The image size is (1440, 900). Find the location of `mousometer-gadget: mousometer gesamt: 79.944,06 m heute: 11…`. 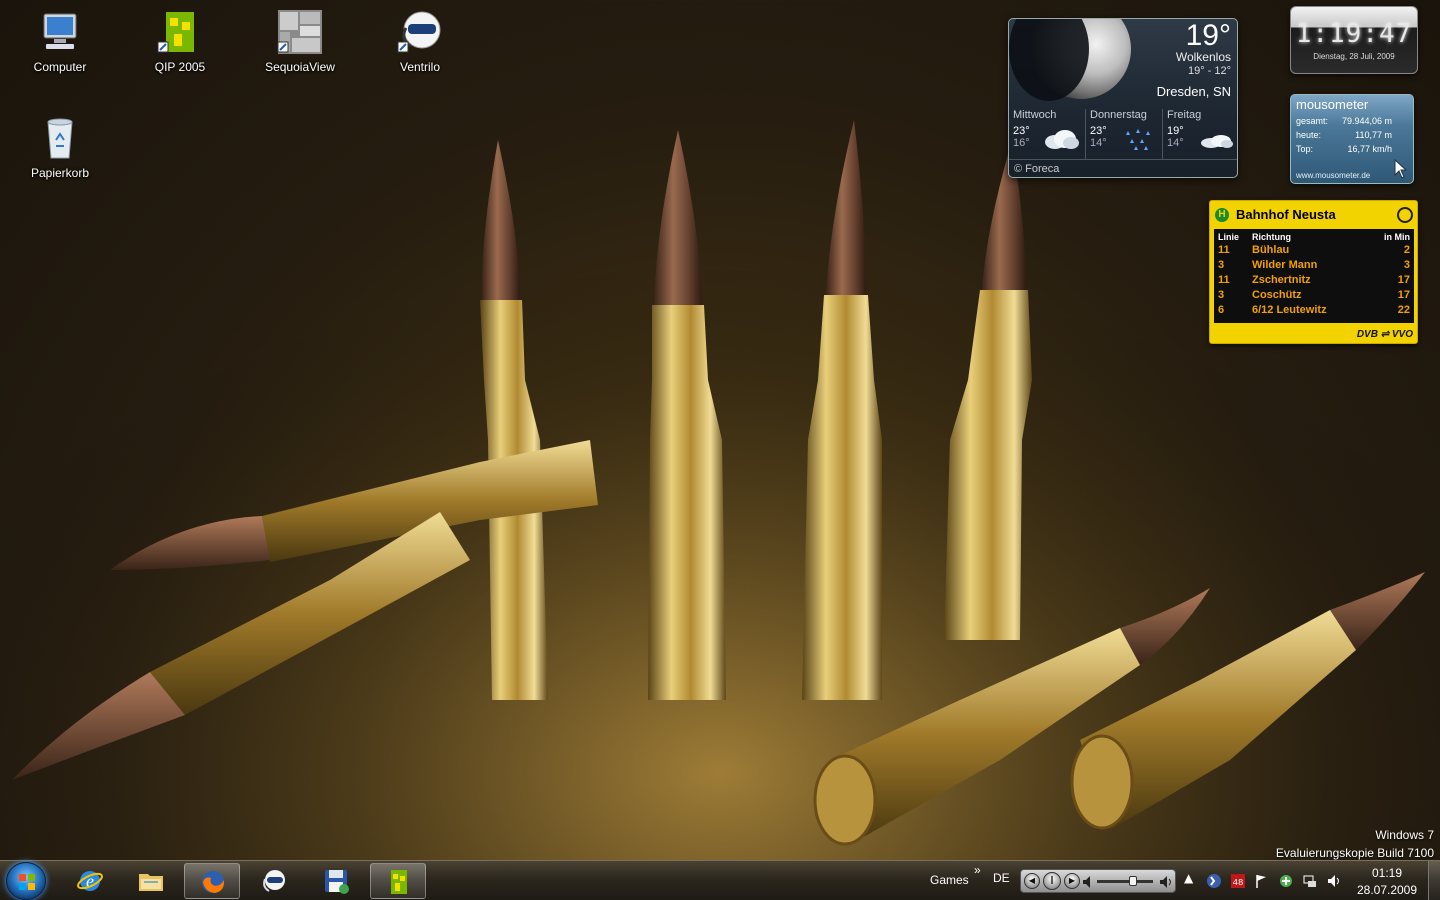

mousometer-gadget: mousometer gesamt: 79.944,06 m heute: 11… is located at coordinates (1352, 139).